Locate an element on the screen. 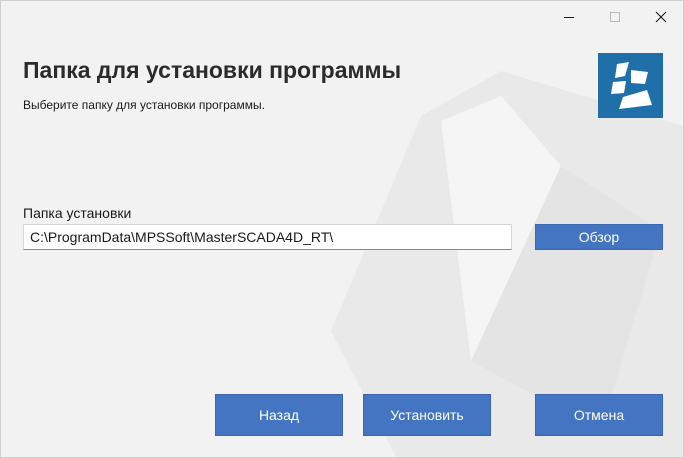 The image size is (684, 458). minimize-icon is located at coordinates (569, 17).